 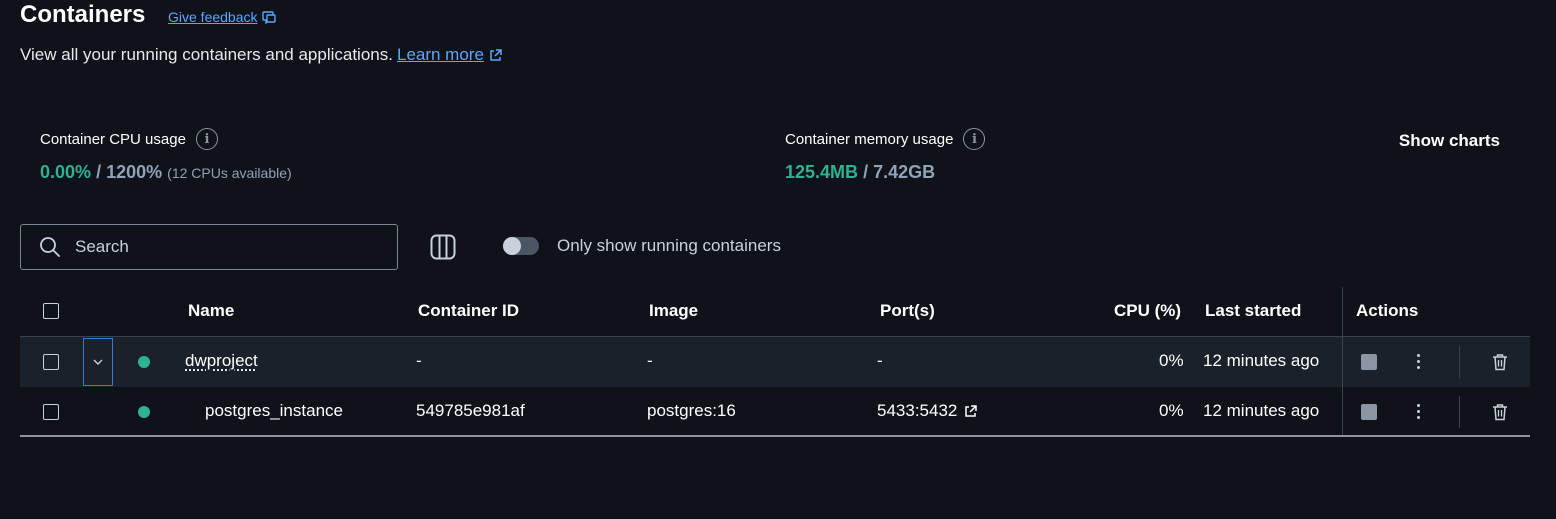 I want to click on container-name-link: postgres_instance, so click(x=274, y=411).